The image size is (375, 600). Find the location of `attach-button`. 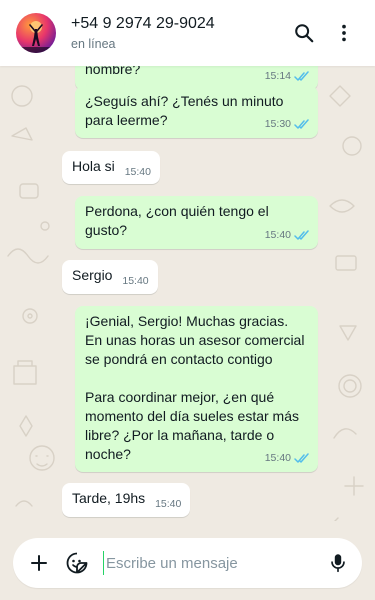

attach-button is located at coordinates (39, 563).